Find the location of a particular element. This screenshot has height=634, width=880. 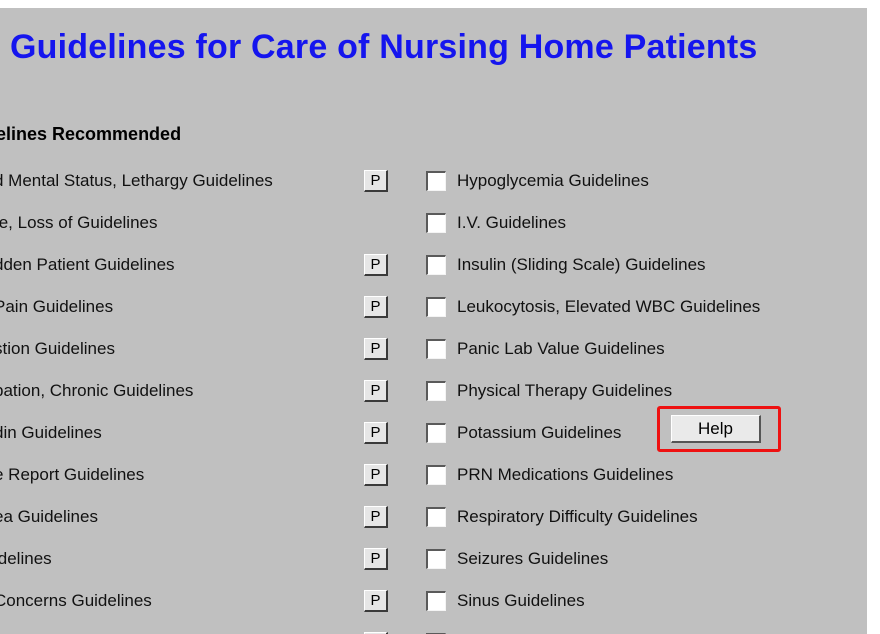

right-guideline-label: Panic Lab Value Guidelines is located at coordinates (561, 348).